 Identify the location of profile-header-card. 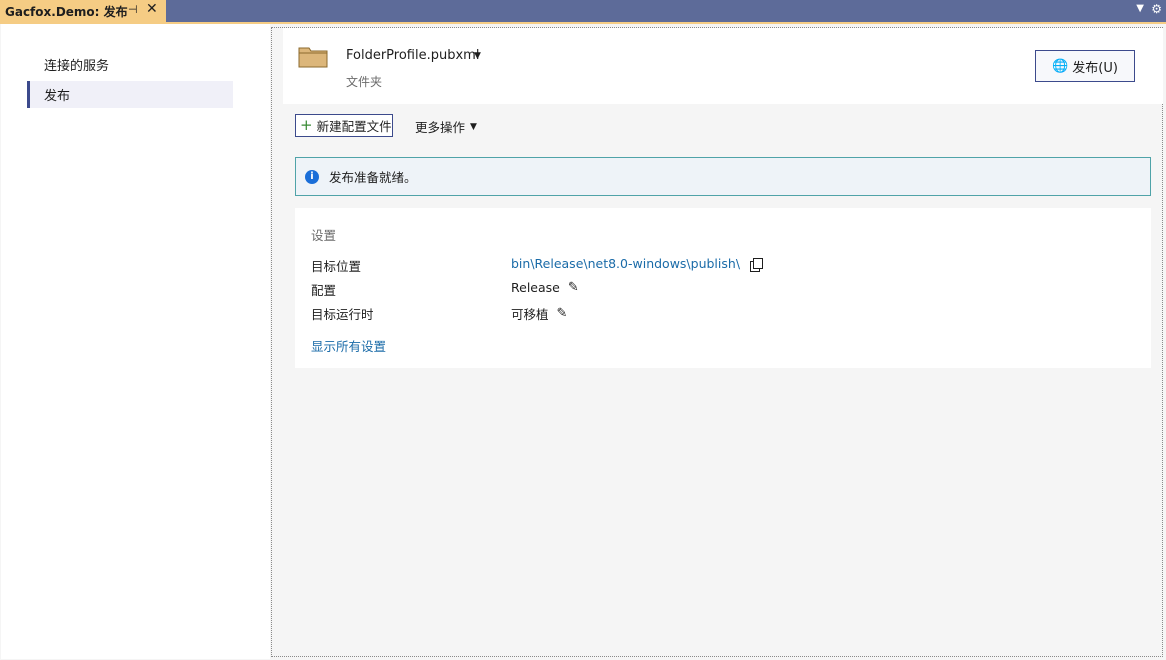
(723, 66).